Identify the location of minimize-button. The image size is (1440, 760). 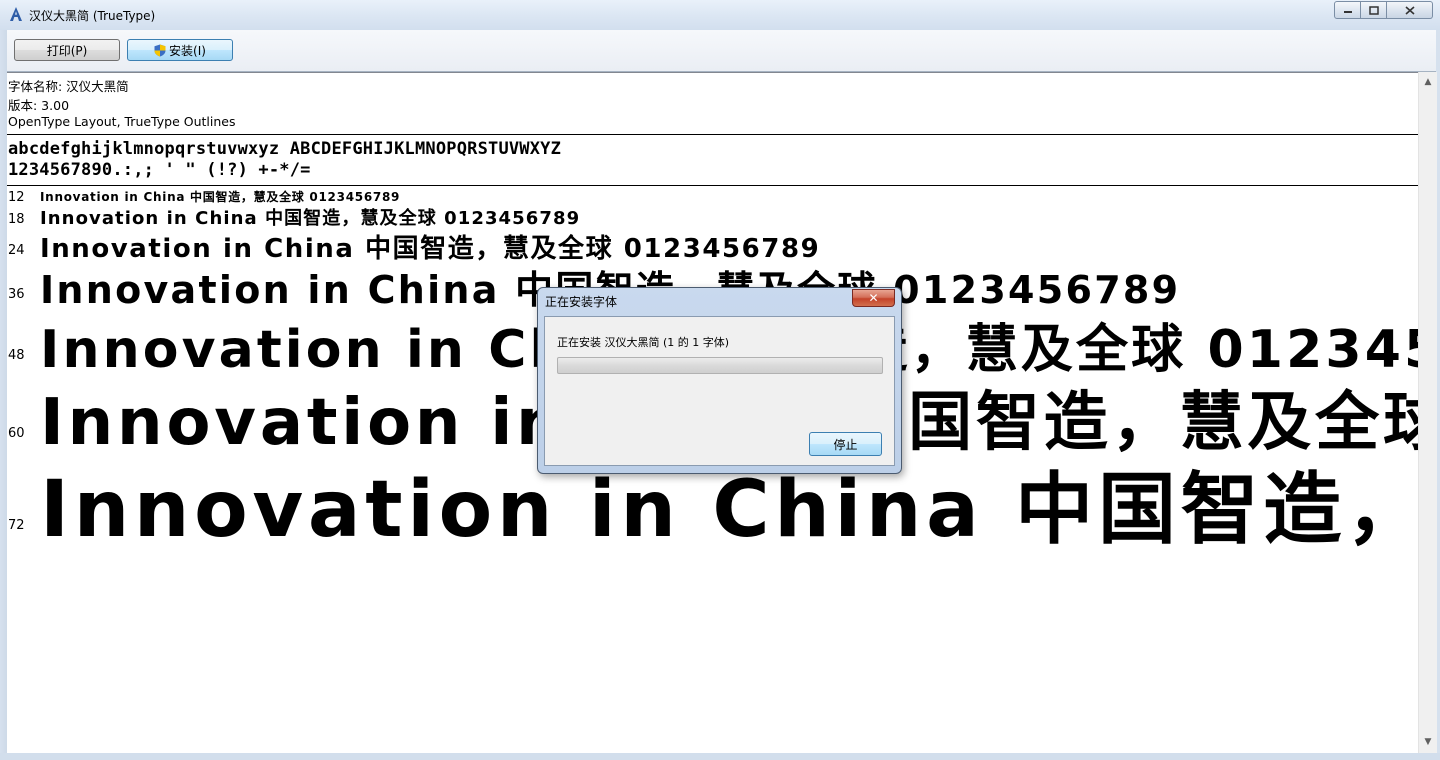
(1347, 10).